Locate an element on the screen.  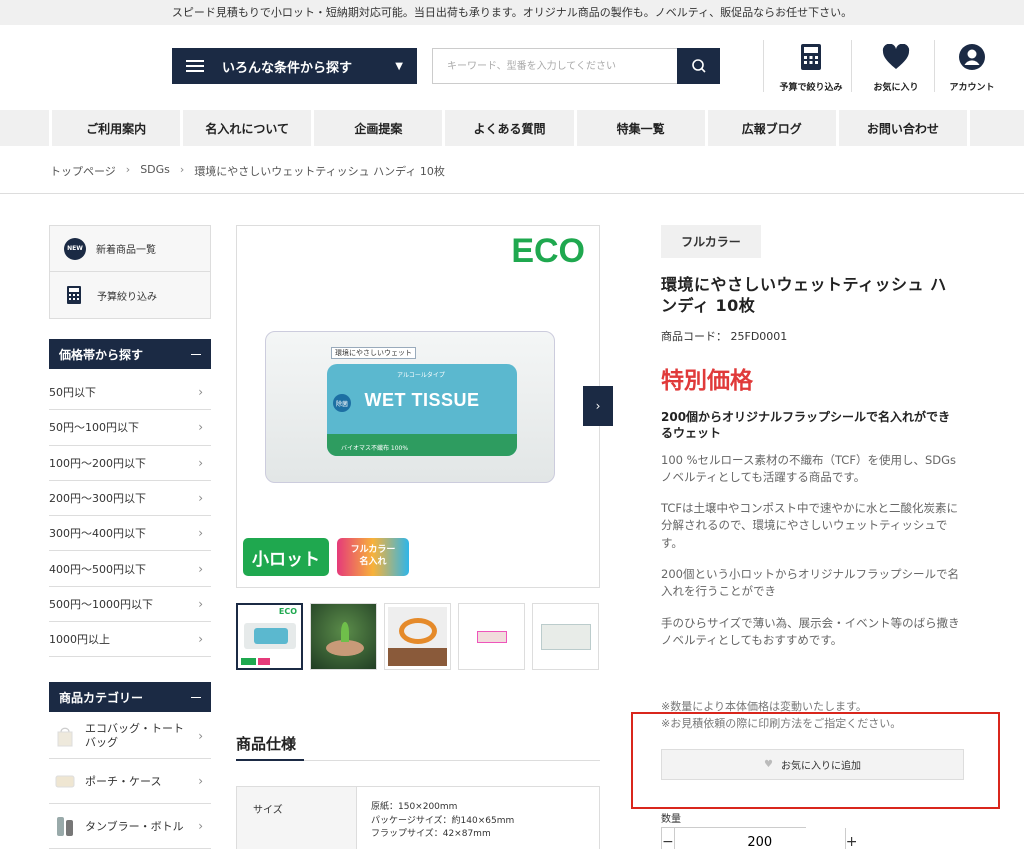
category-item: エコバッグ・トートバッグ › is located at coordinates (130, 736).